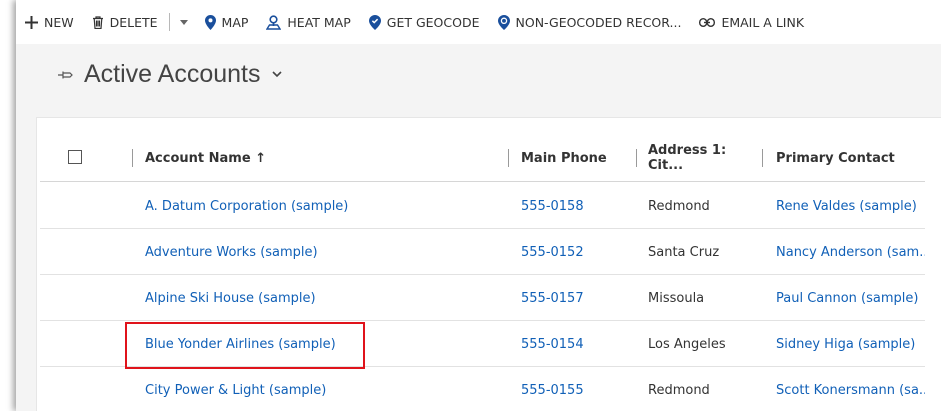 The width and height of the screenshot is (941, 411). What do you see at coordinates (210, 22) in the screenshot?
I see `map-pin-icon` at bounding box center [210, 22].